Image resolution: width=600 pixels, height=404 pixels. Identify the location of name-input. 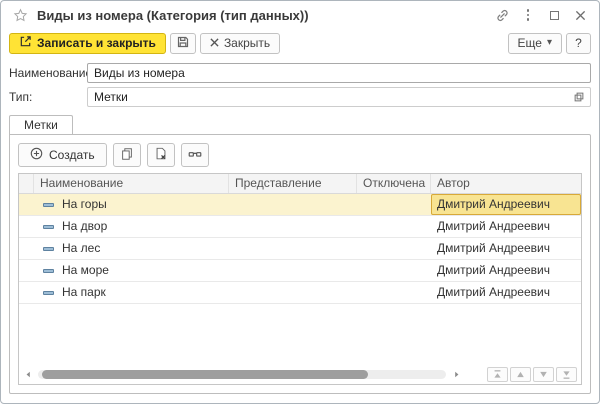
(339, 73).